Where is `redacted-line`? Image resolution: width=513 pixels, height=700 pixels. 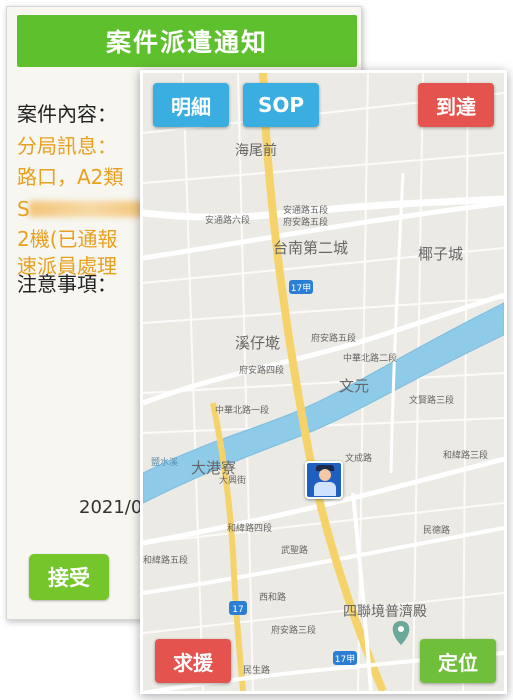
redacted-line is located at coordinates (89, 209).